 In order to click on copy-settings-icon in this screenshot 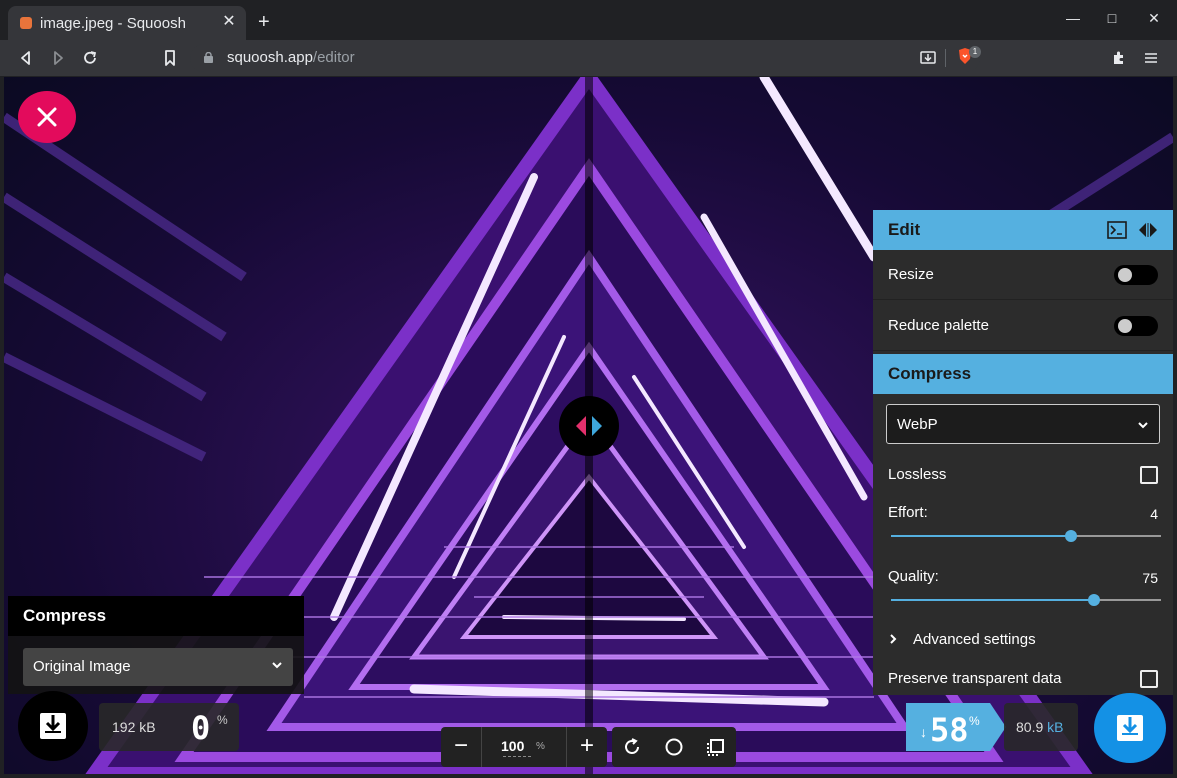, I will do `click(1148, 230)`.